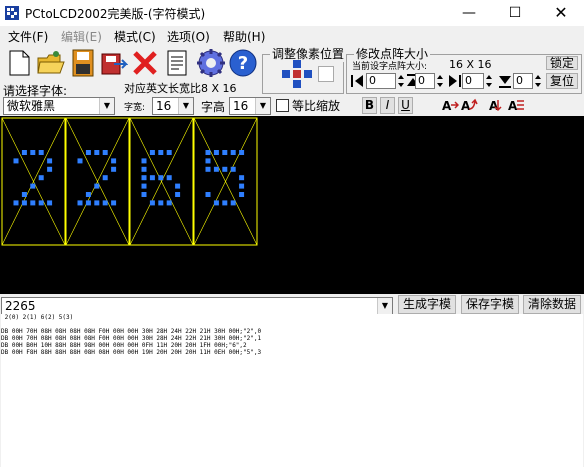 Image resolution: width=584 pixels, height=467 pixels. What do you see at coordinates (211, 63) in the screenshot?
I see `settings-gear-icon` at bounding box center [211, 63].